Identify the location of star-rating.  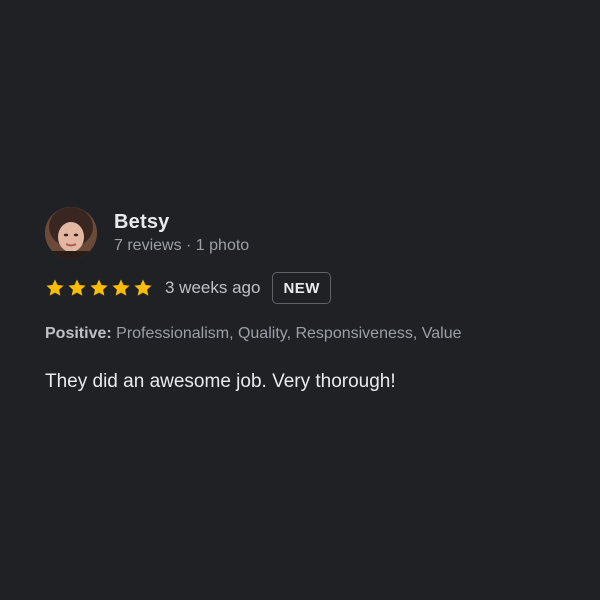
(99, 288).